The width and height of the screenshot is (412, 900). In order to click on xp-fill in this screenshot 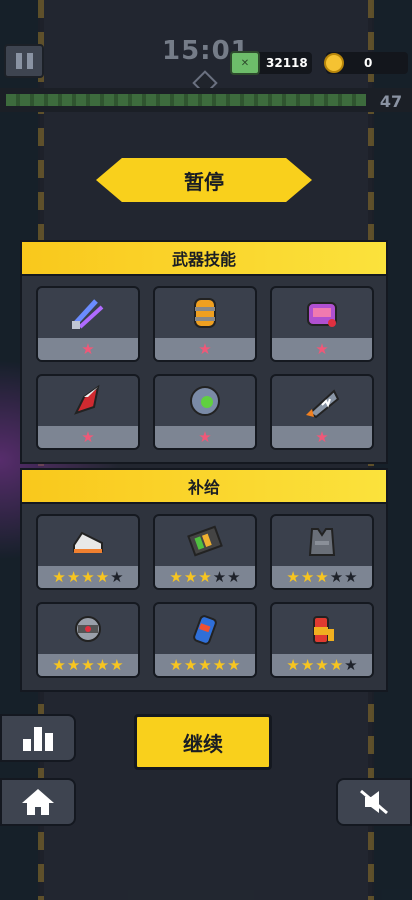, I will do `click(186, 100)`.